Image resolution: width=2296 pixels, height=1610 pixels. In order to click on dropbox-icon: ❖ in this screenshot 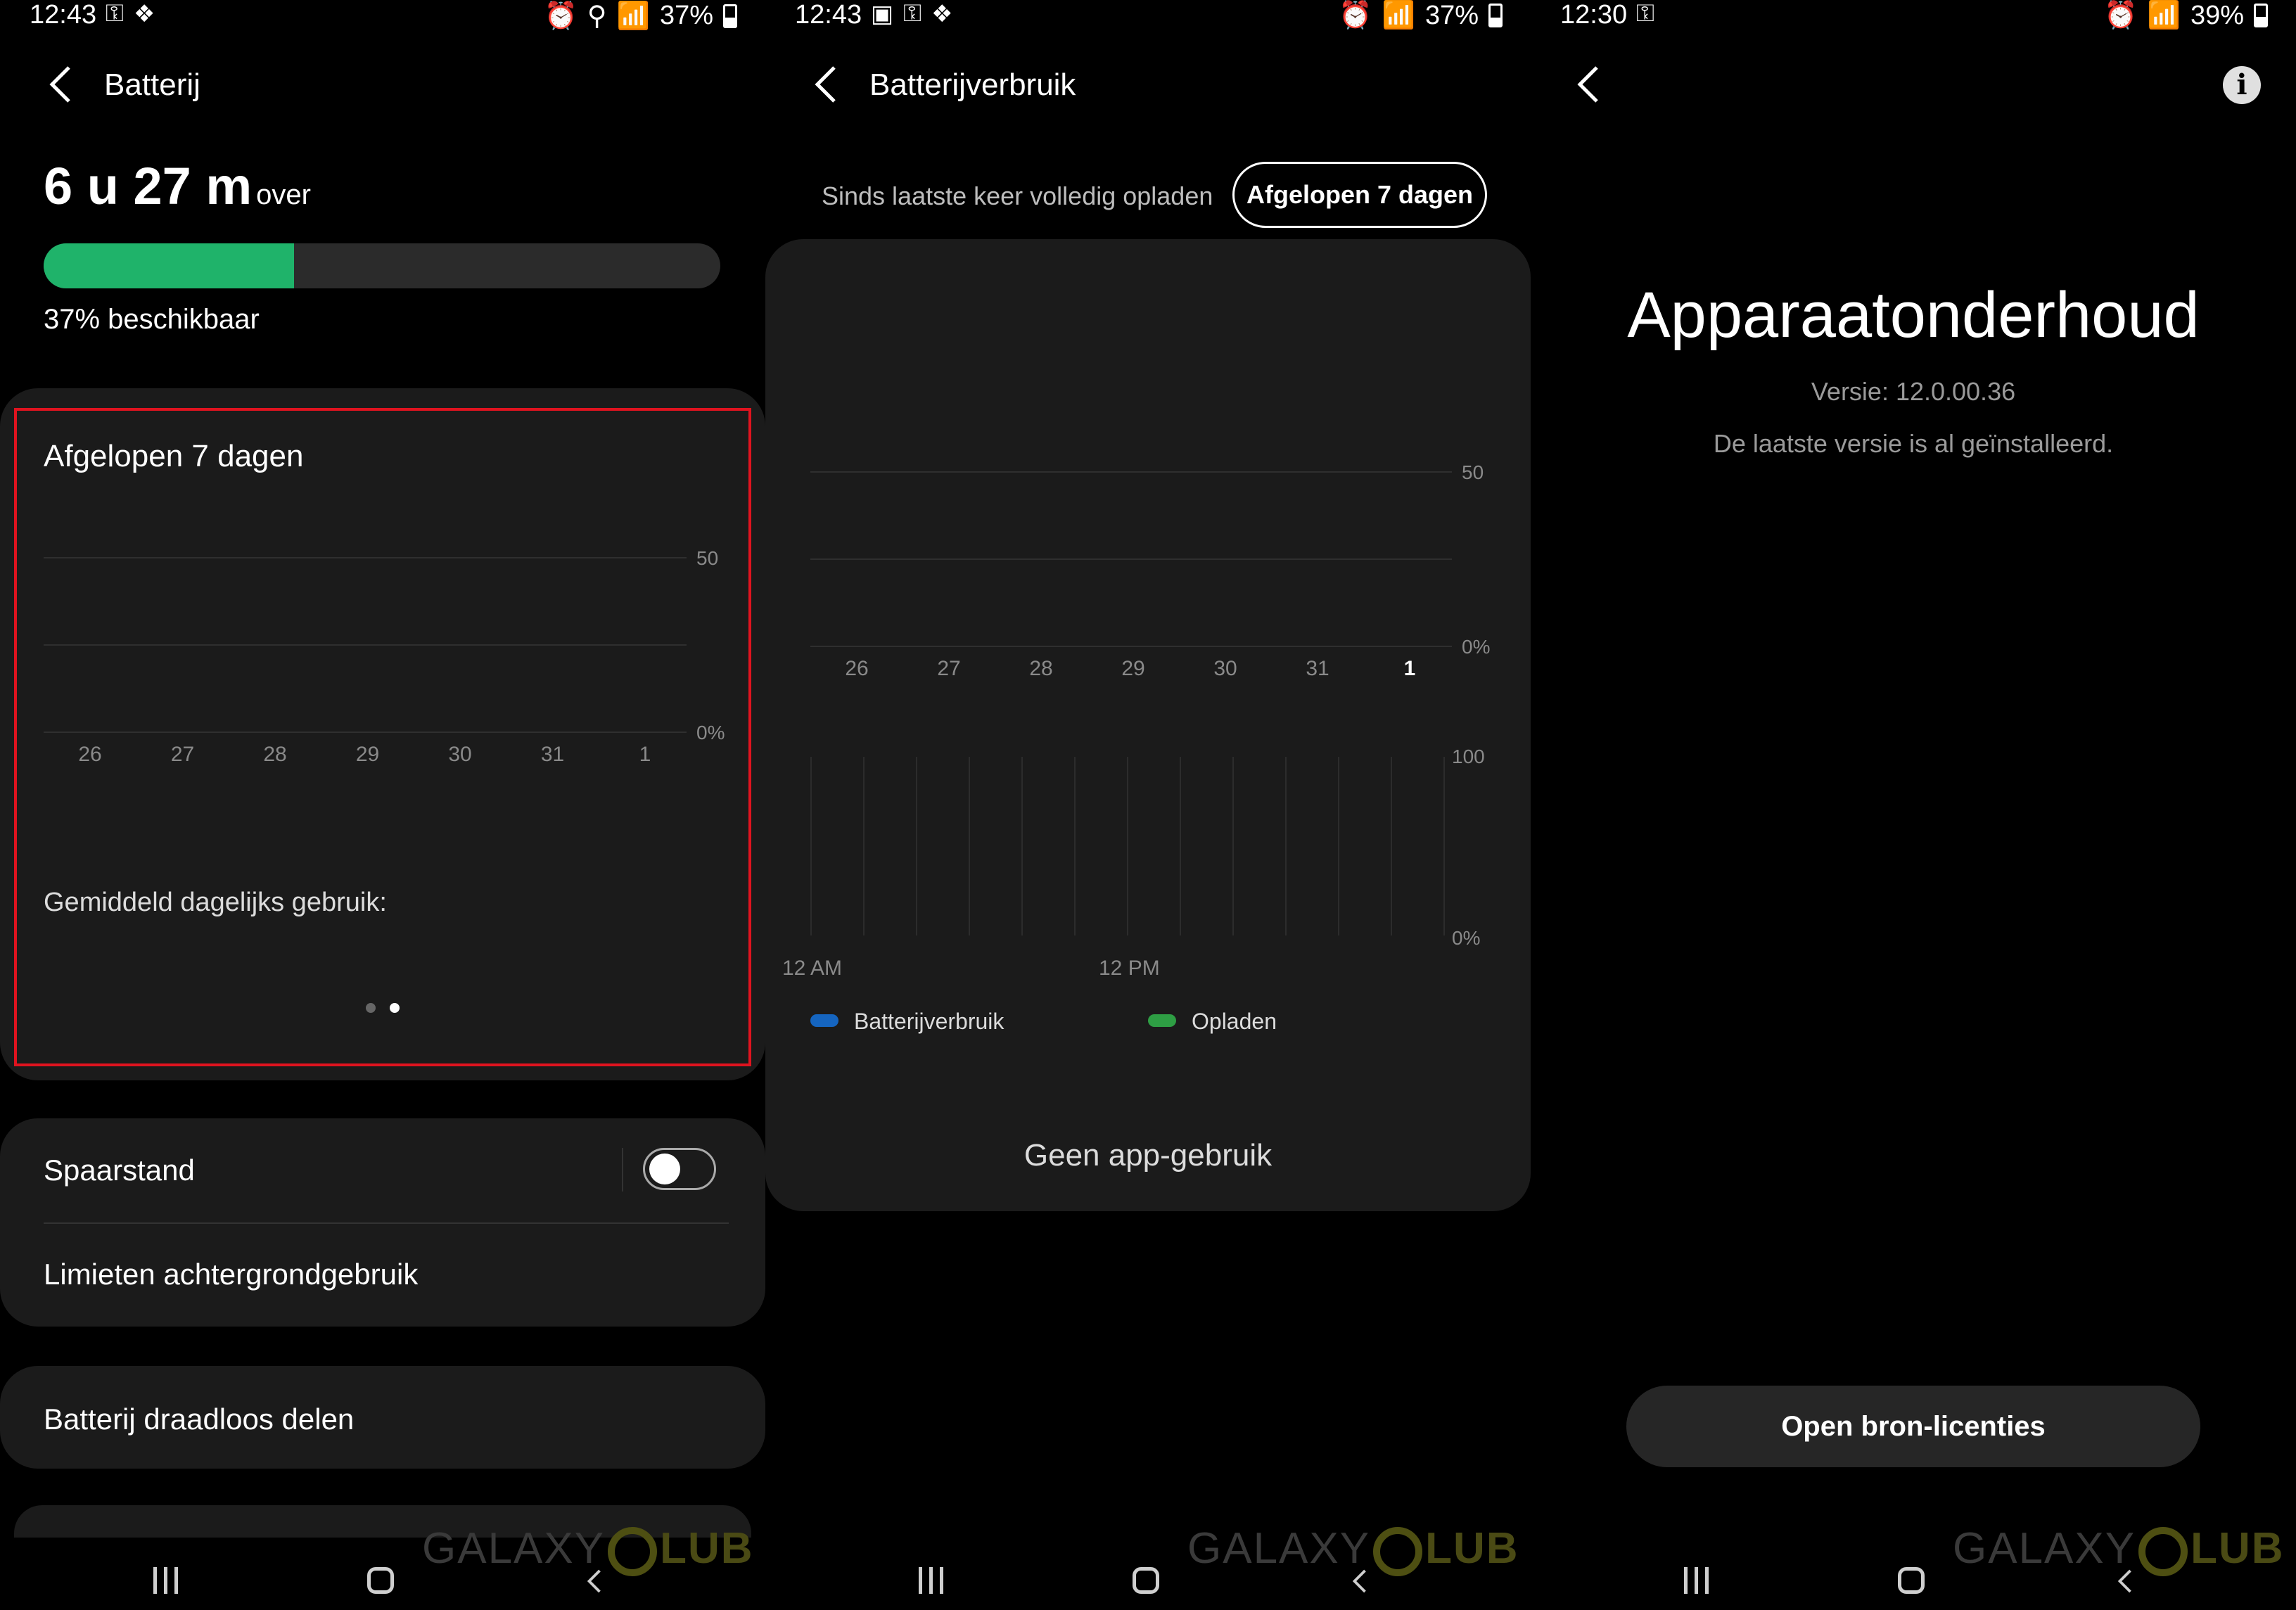, I will do `click(942, 14)`.